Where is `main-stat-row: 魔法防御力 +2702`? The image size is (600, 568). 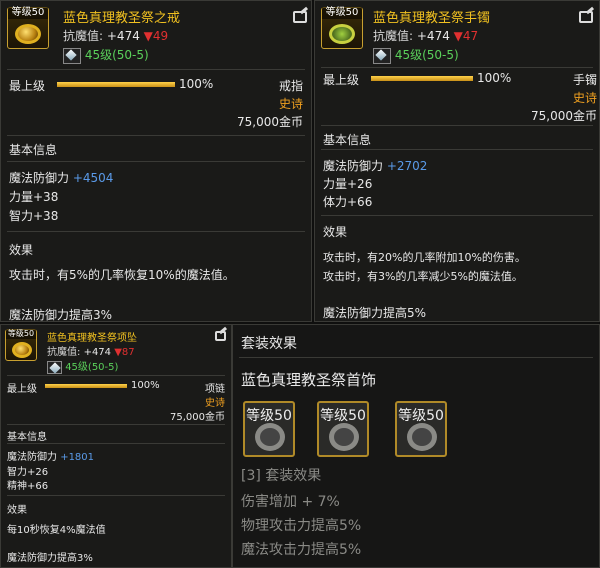
main-stat-row: 魔法防御力 +2702 is located at coordinates (375, 165).